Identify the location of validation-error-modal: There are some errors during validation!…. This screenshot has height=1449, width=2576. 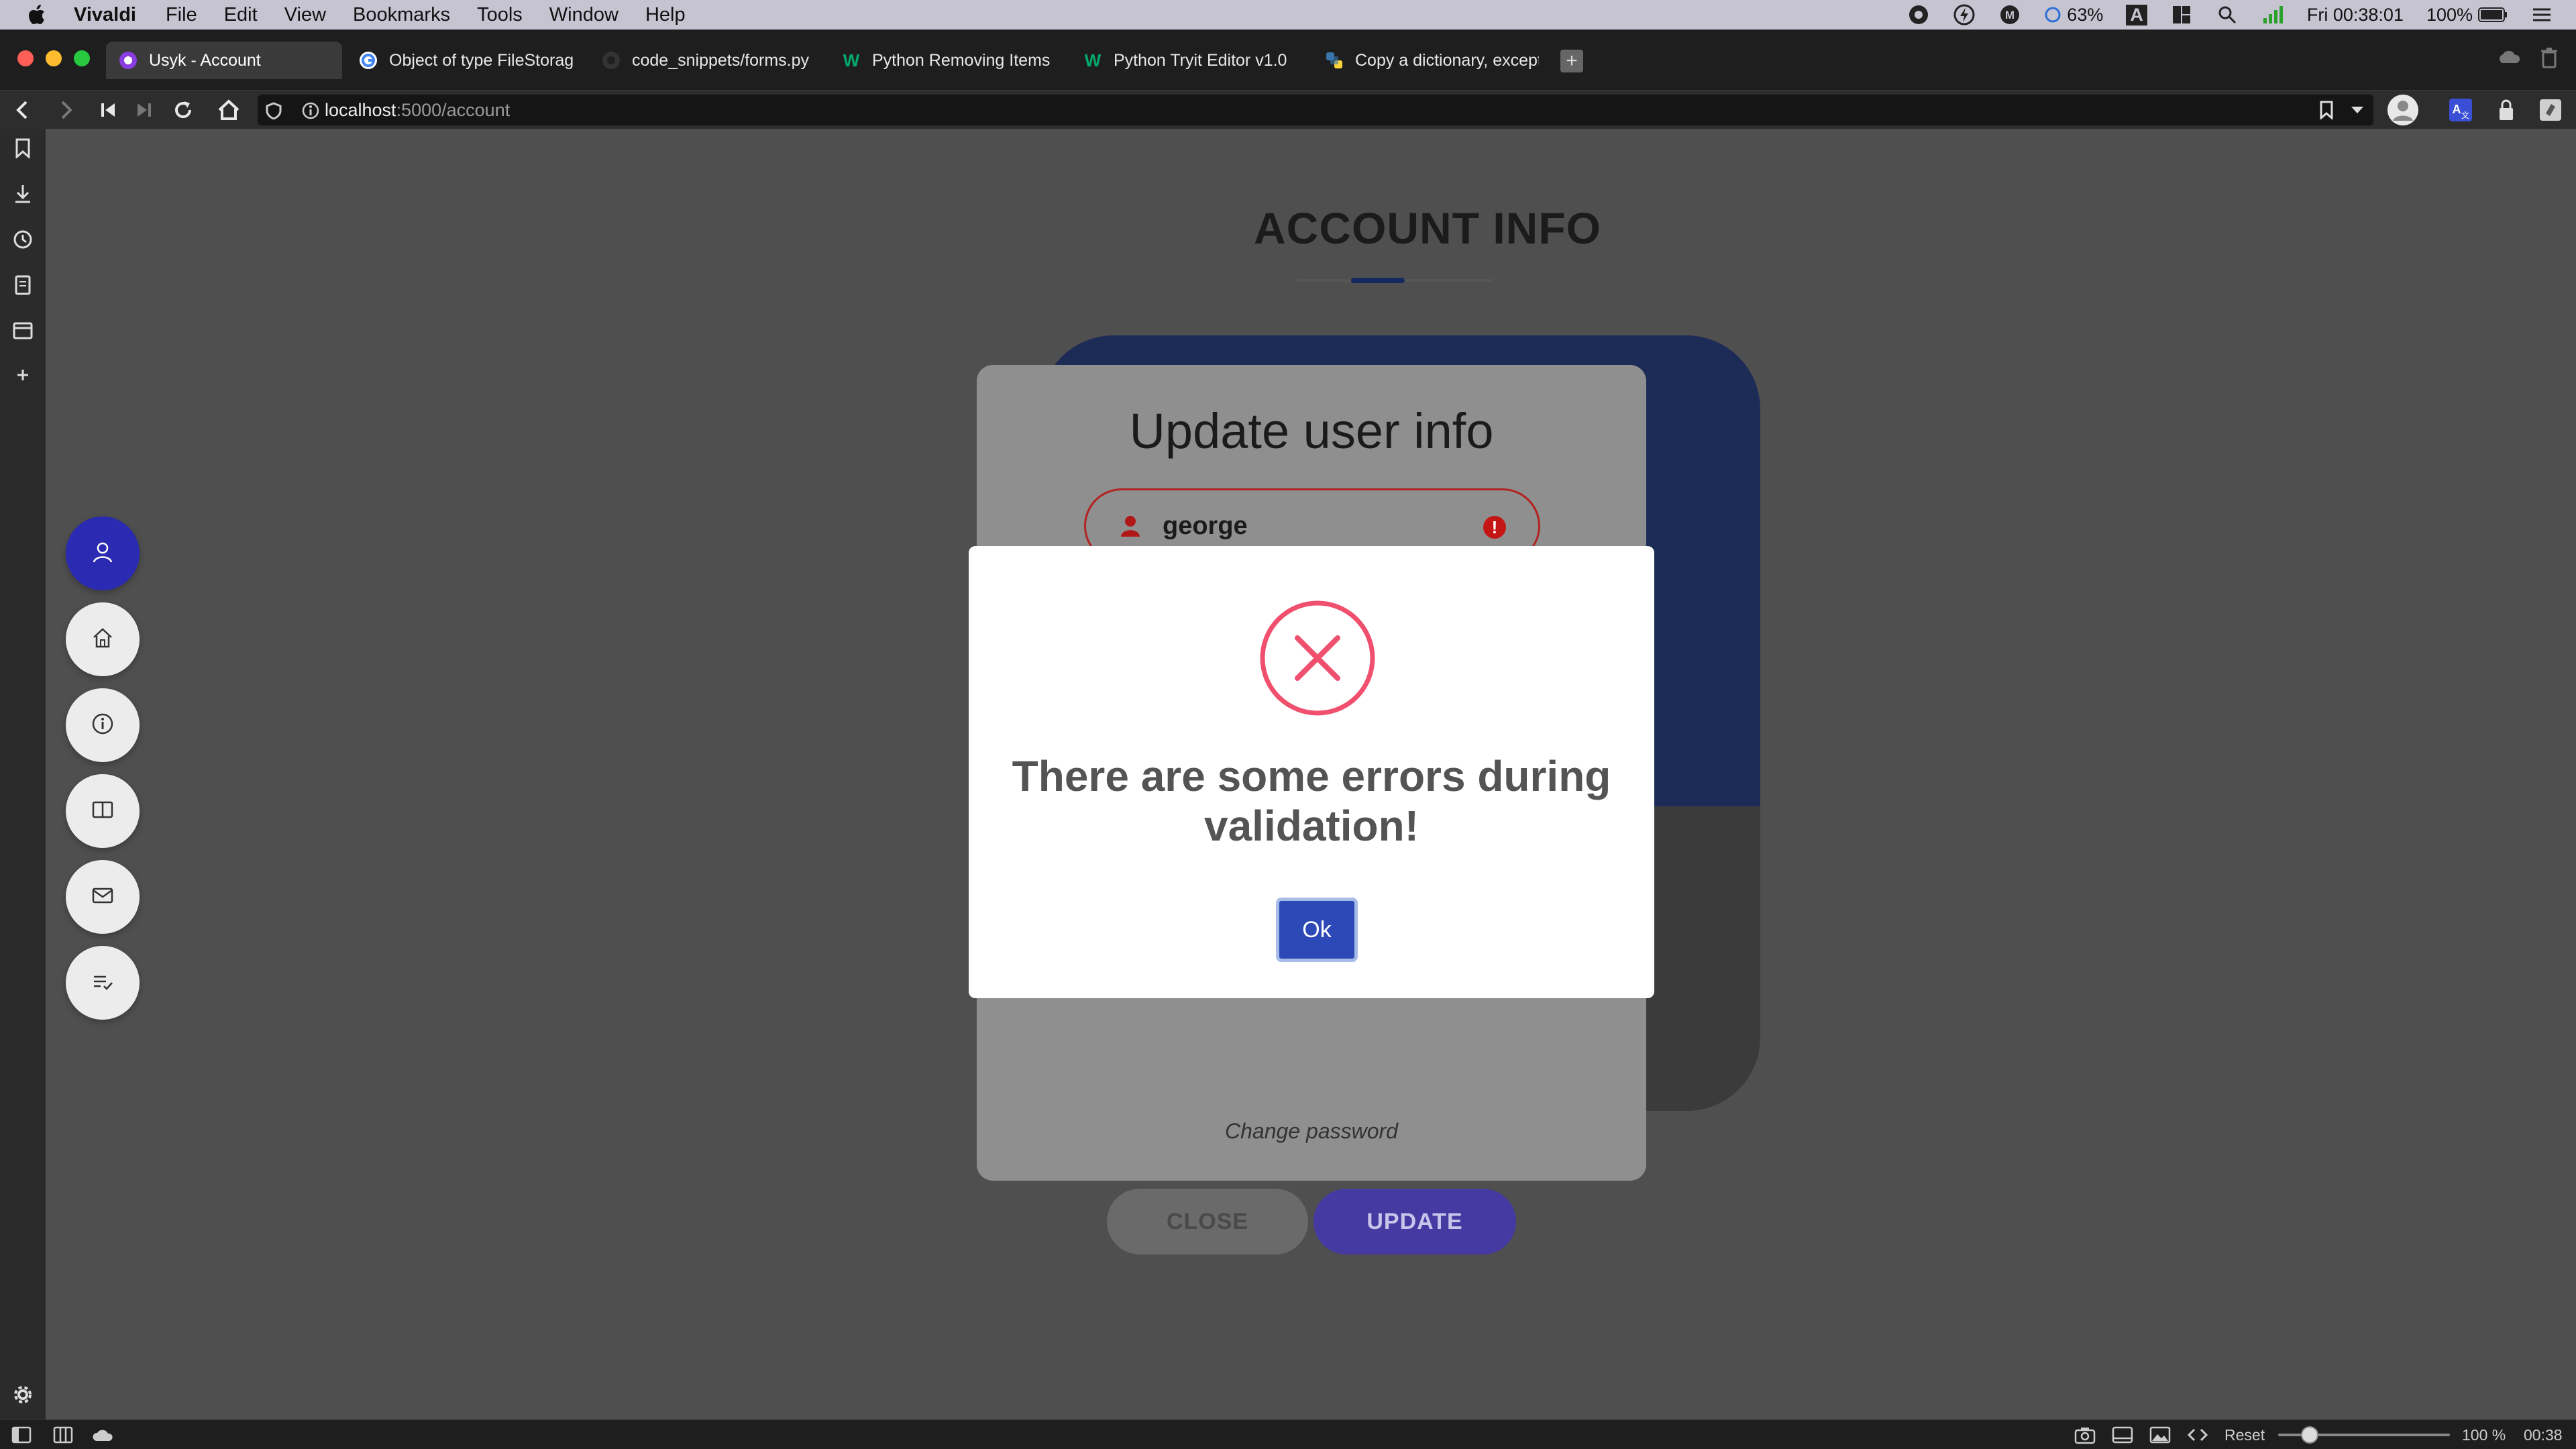
(1311, 772).